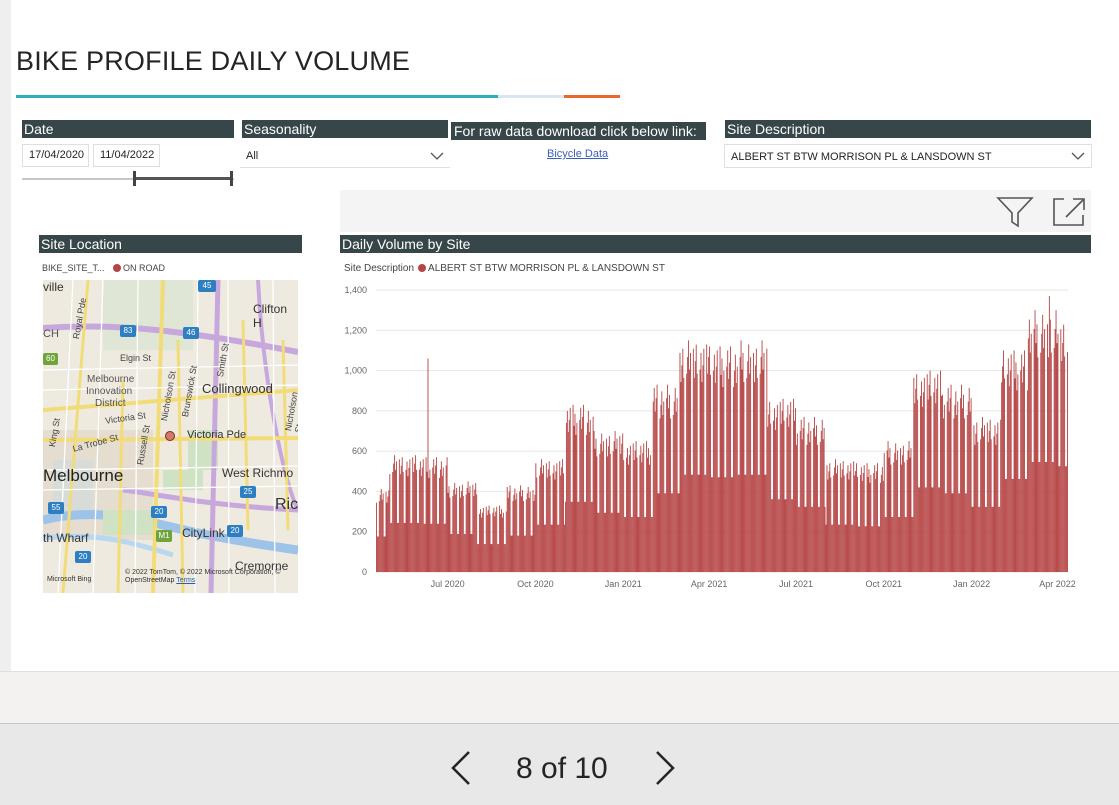 The width and height of the screenshot is (1119, 805). Describe the element at coordinates (185, 580) in the screenshot. I see `map-terms-link: Terms` at that location.